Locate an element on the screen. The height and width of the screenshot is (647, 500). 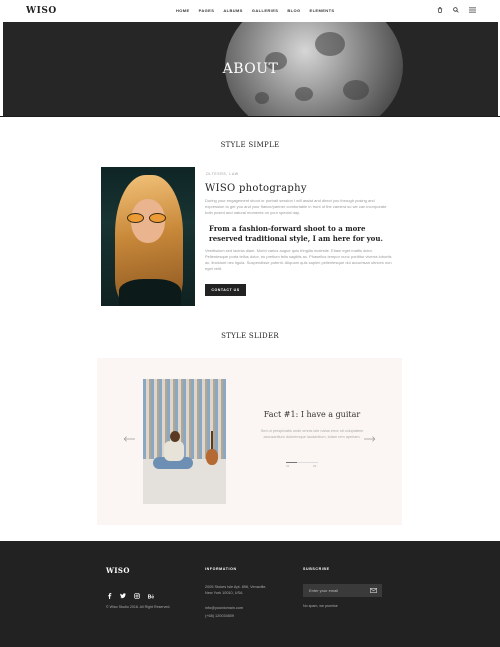
contact-email-link: info@yourdomain.com is located at coordinates (224, 609).